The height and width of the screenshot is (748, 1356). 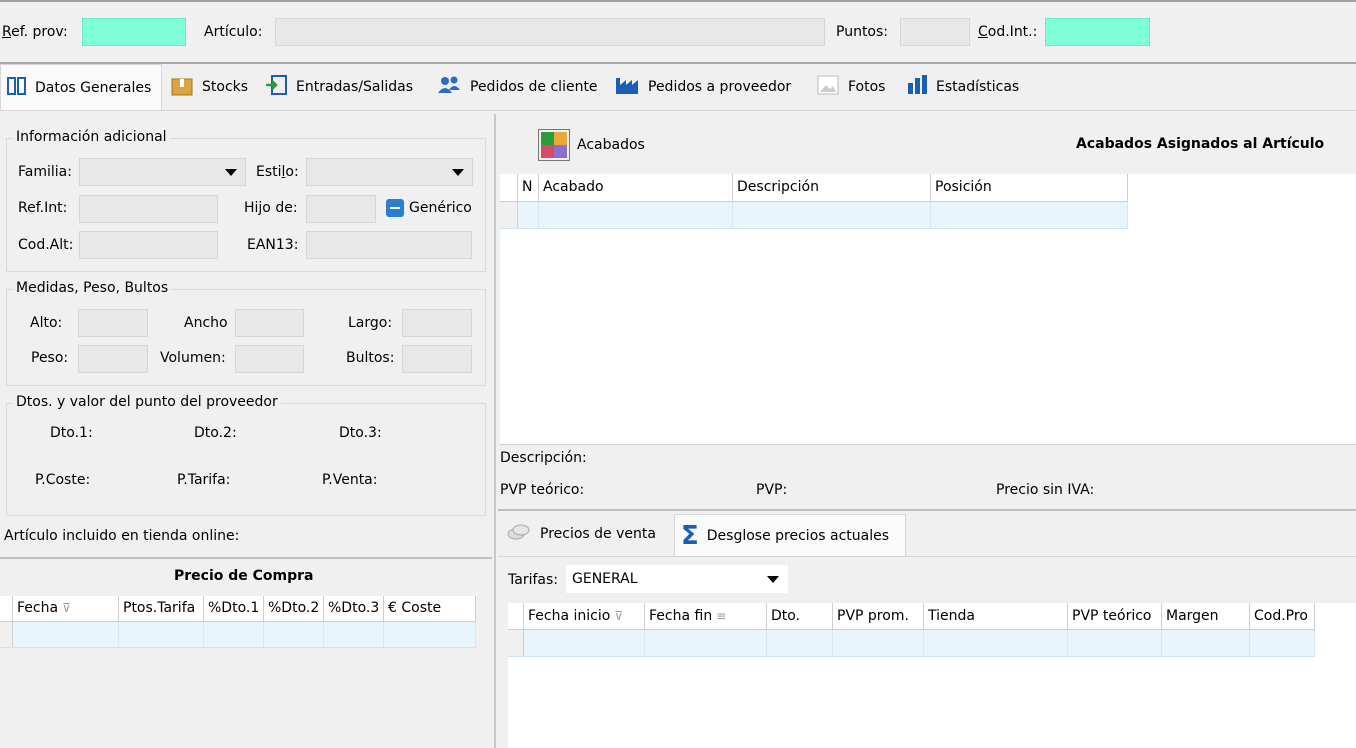 I want to click on medidas-group-title: Medidas, Peso, Bultos, so click(x=92, y=288).